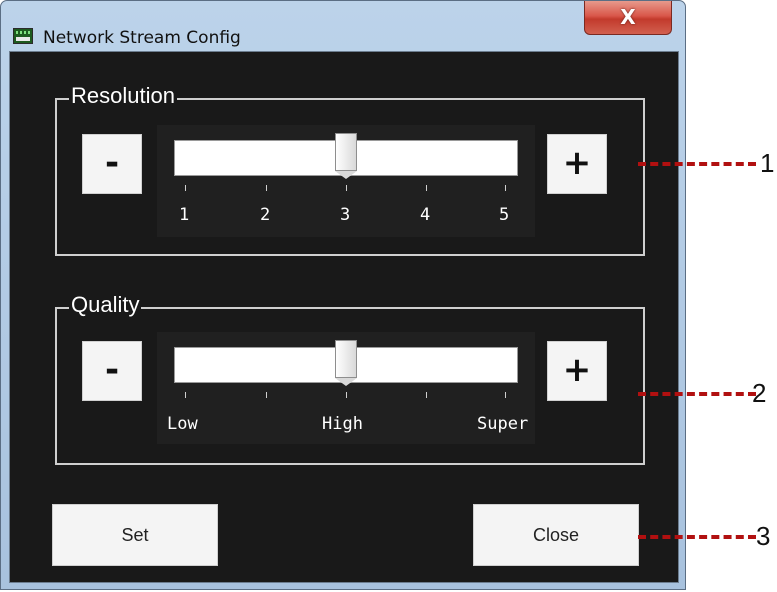  I want to click on window-close-button: X, so click(628, 18).